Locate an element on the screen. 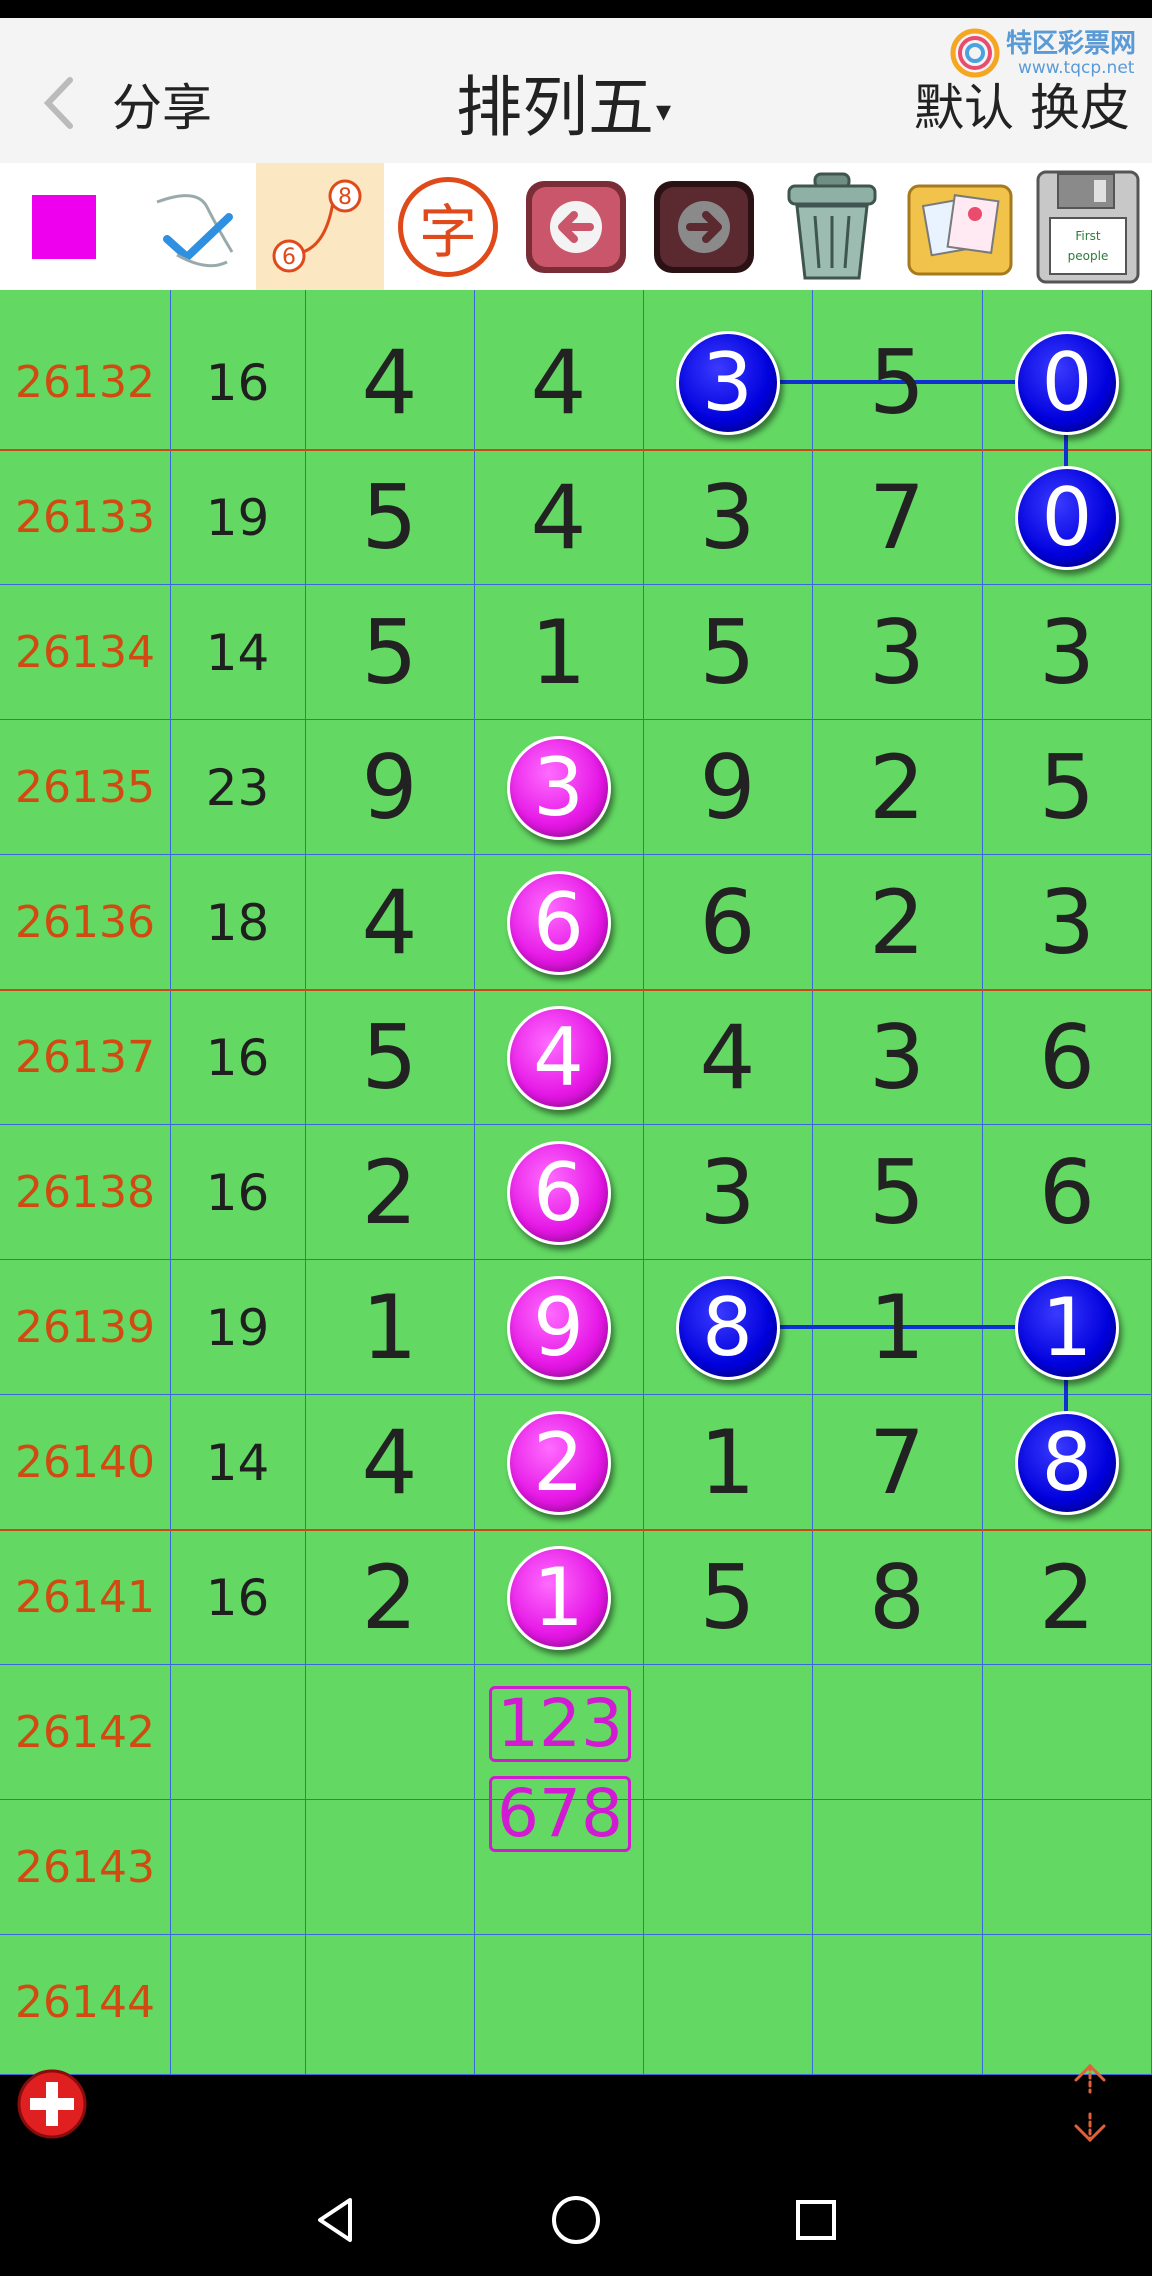 The width and height of the screenshot is (1152, 2276). color-picker-tool is located at coordinates (64, 226).